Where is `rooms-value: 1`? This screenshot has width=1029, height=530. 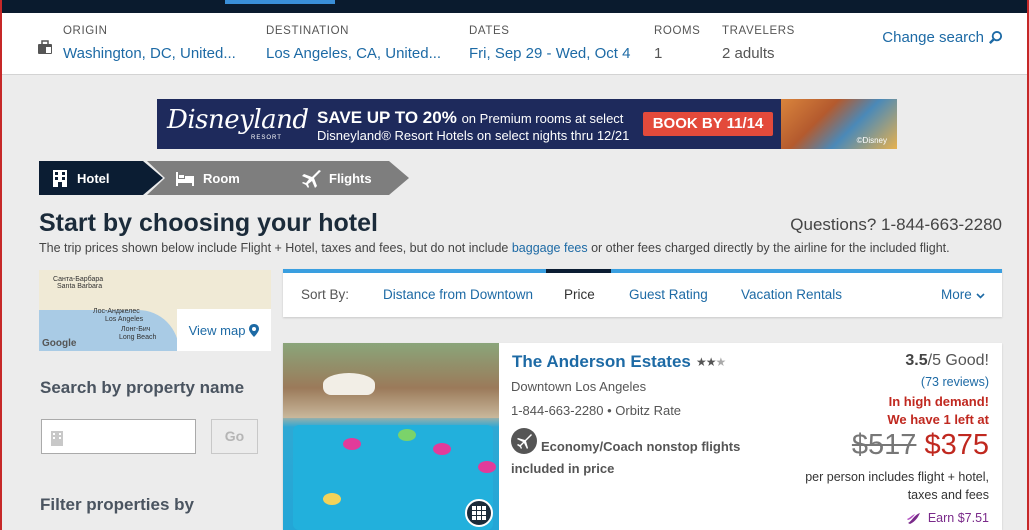 rooms-value: 1 is located at coordinates (658, 53).